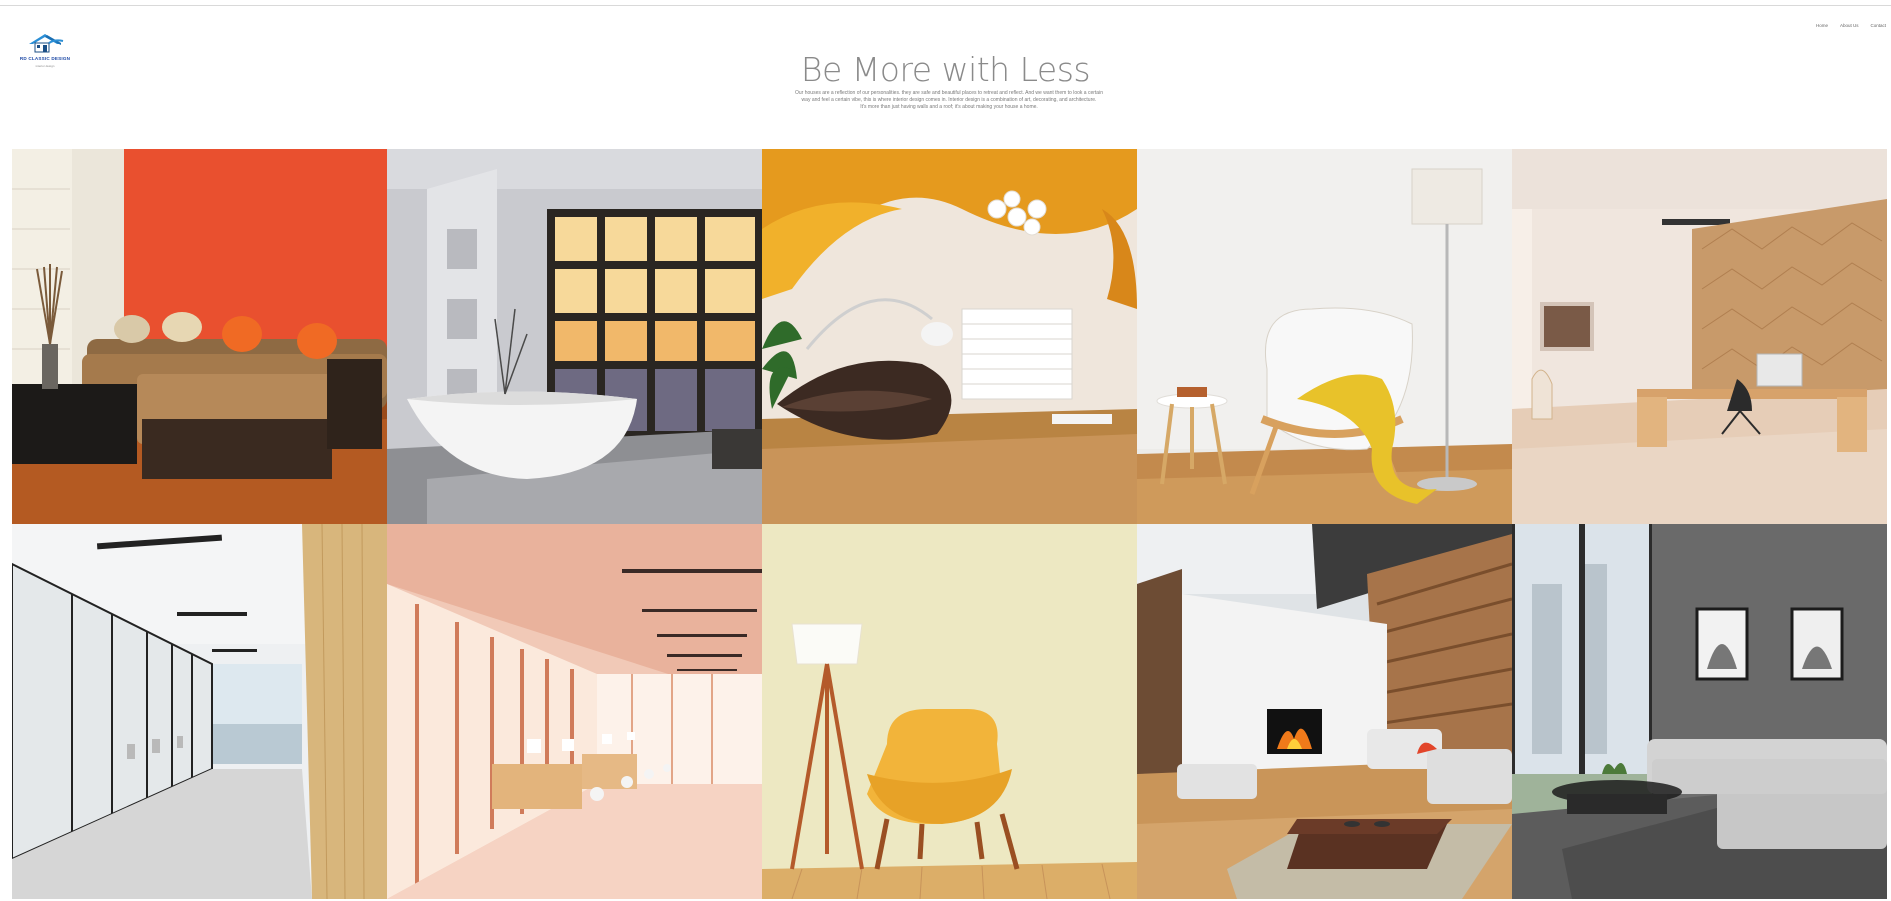  Describe the element at coordinates (945, 69) in the screenshot. I see `hero-title: Be More with Less` at that location.